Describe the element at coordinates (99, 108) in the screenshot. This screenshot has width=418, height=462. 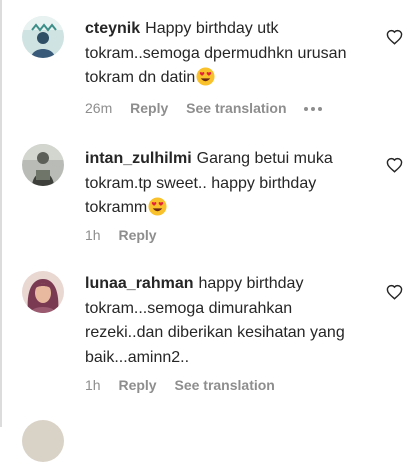
I see `comment-time: 26m` at that location.